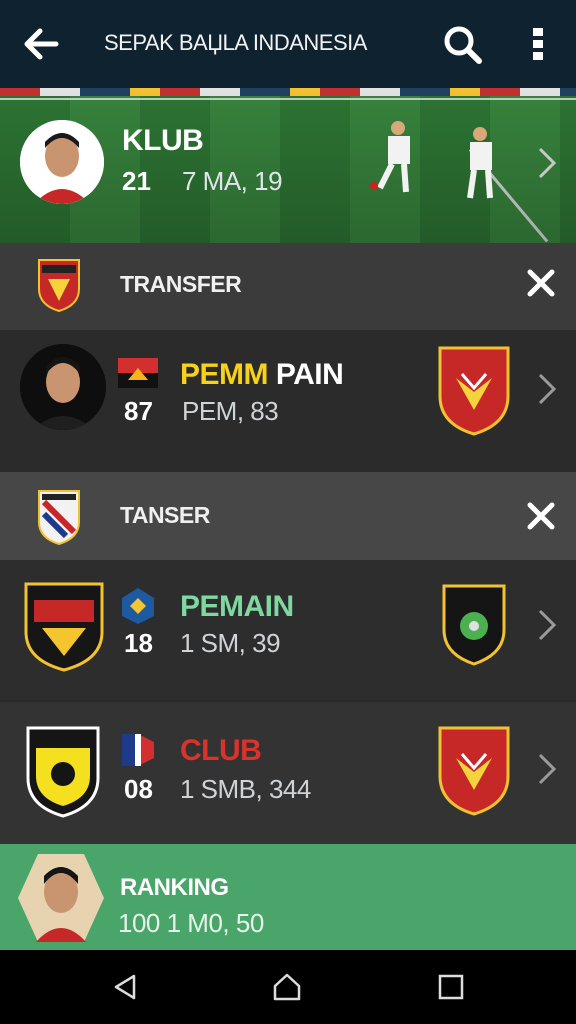 The width and height of the screenshot is (576, 1024). I want to click on hero-number: 21, so click(136, 181).